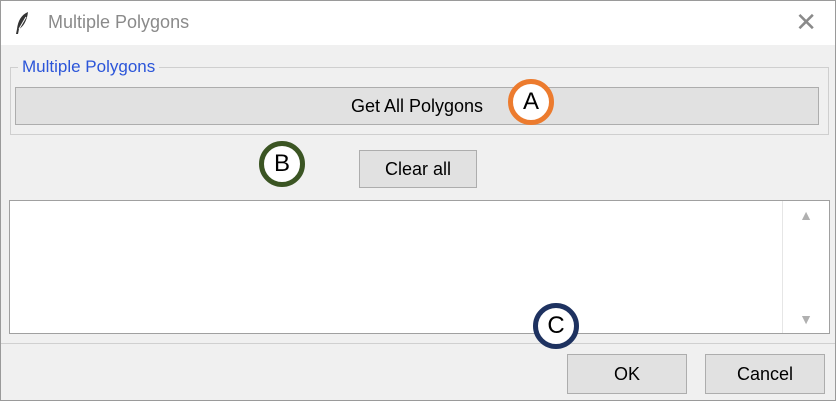 This screenshot has width=838, height=403. What do you see at coordinates (627, 374) in the screenshot?
I see `ok-button: OK` at bounding box center [627, 374].